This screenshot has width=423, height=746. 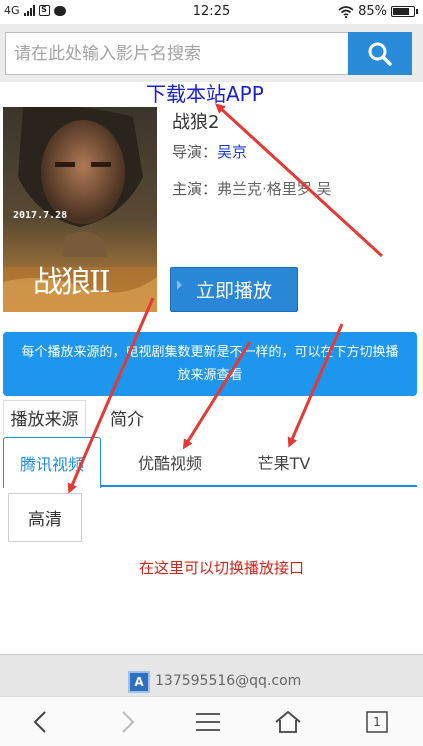 What do you see at coordinates (401, 11) in the screenshot?
I see `battery-fill` at bounding box center [401, 11].